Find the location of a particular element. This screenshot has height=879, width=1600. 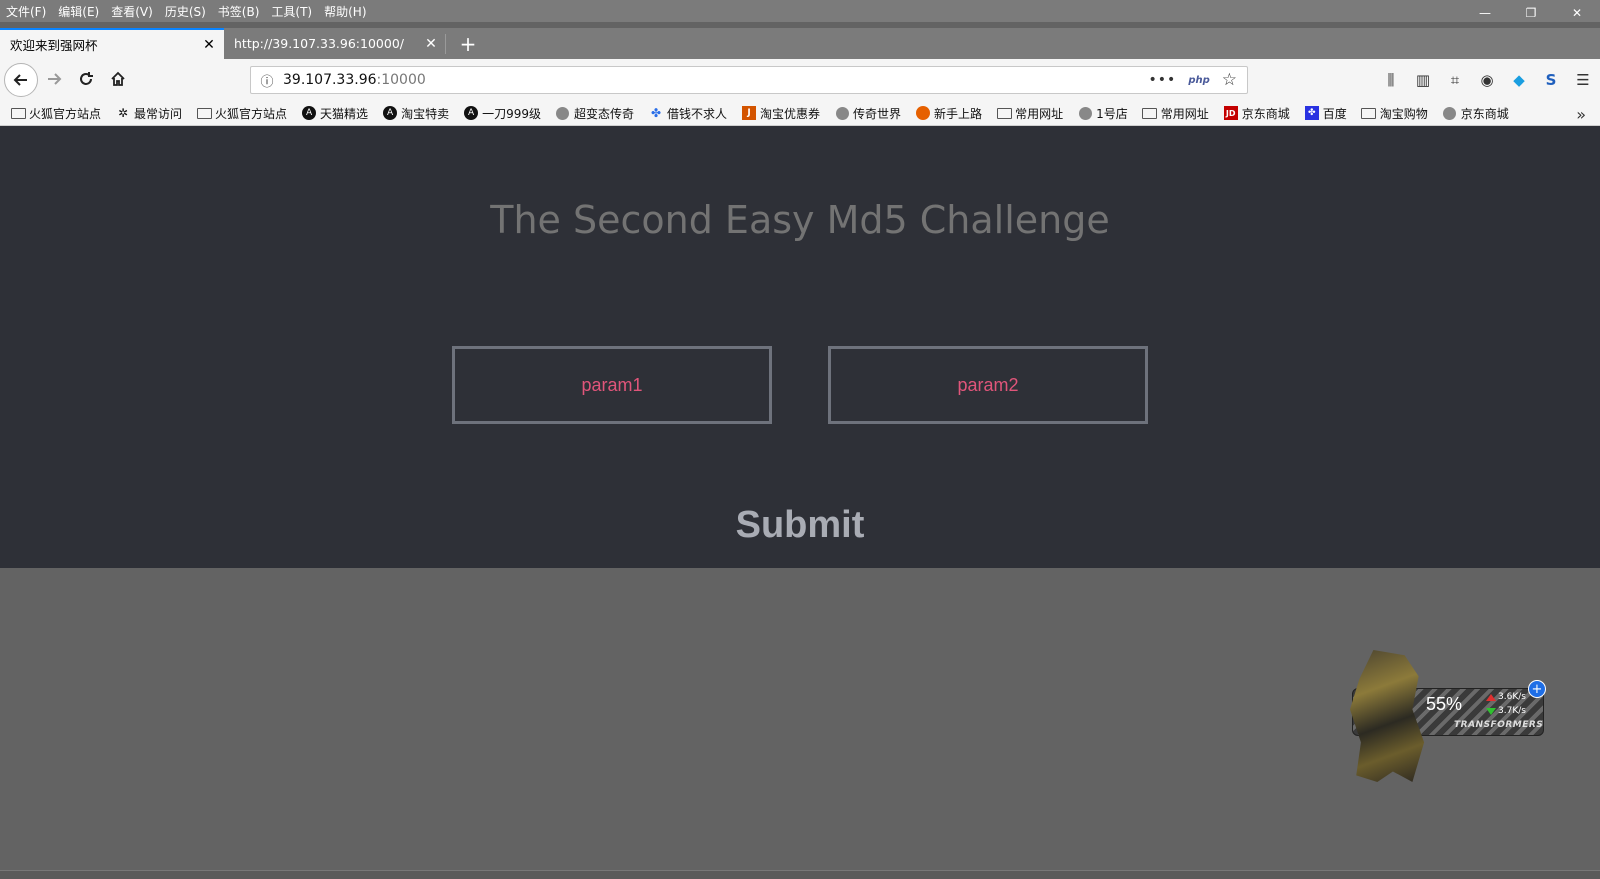

new-tab-button: + is located at coordinates (468, 43).